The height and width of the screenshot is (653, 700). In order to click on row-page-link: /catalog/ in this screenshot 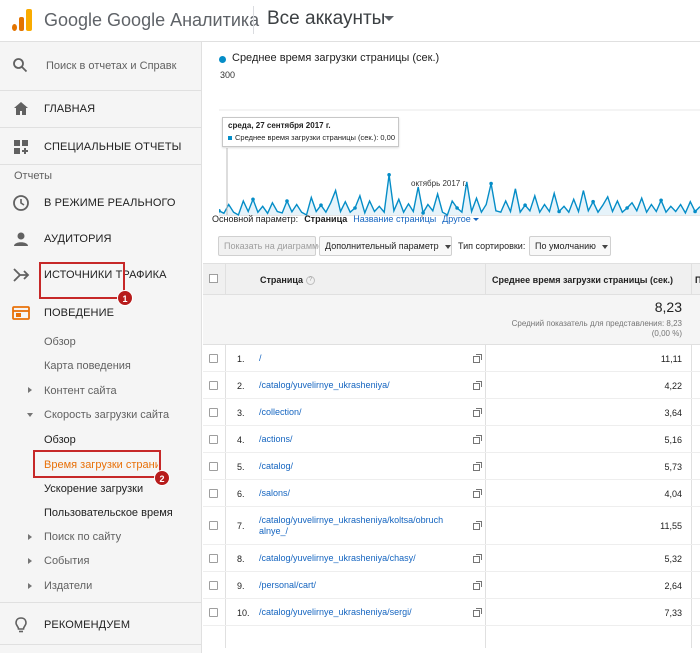, I will do `click(276, 466)`.